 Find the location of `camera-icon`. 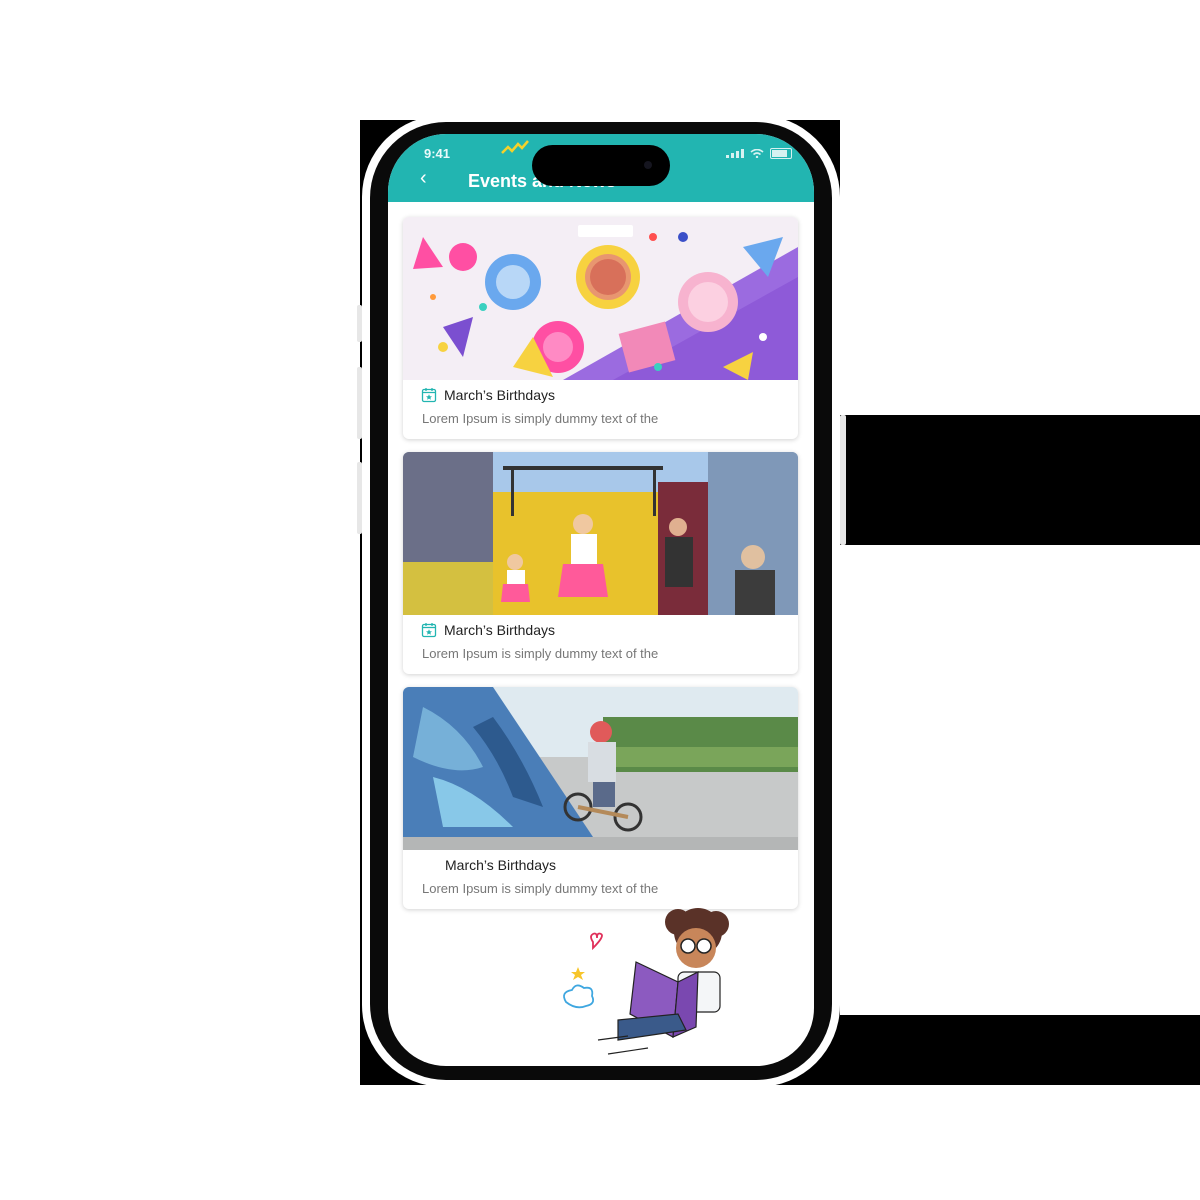

camera-icon is located at coordinates (648, 165).